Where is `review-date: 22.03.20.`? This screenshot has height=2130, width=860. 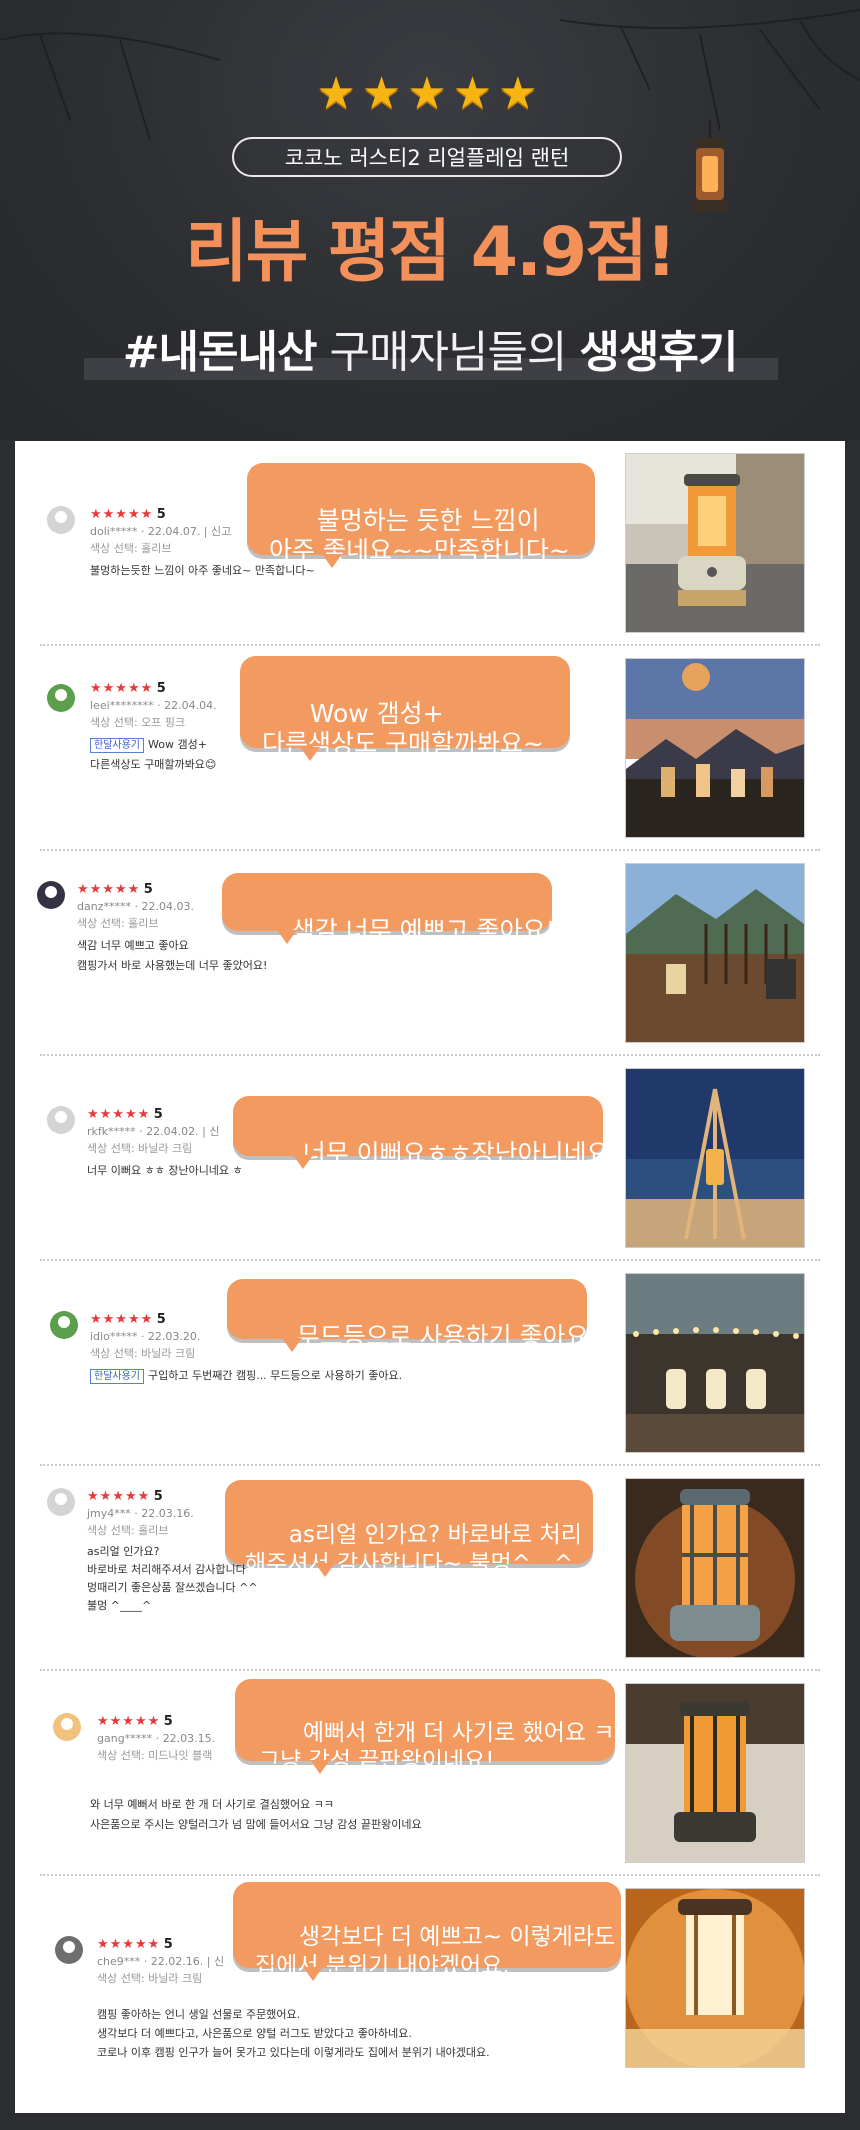
review-date: 22.03.20. is located at coordinates (174, 1336).